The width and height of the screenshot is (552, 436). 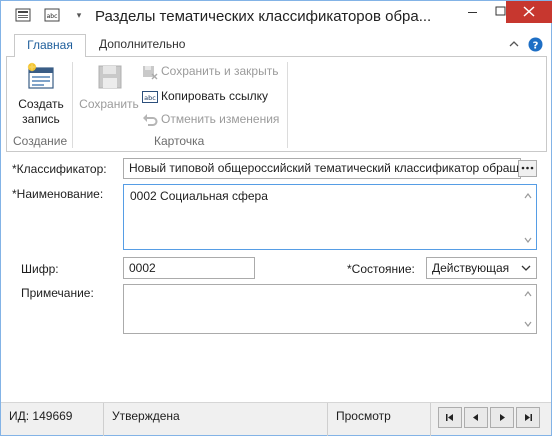 What do you see at coordinates (471, 268) in the screenshot?
I see `state-value: Действующая` at bounding box center [471, 268].